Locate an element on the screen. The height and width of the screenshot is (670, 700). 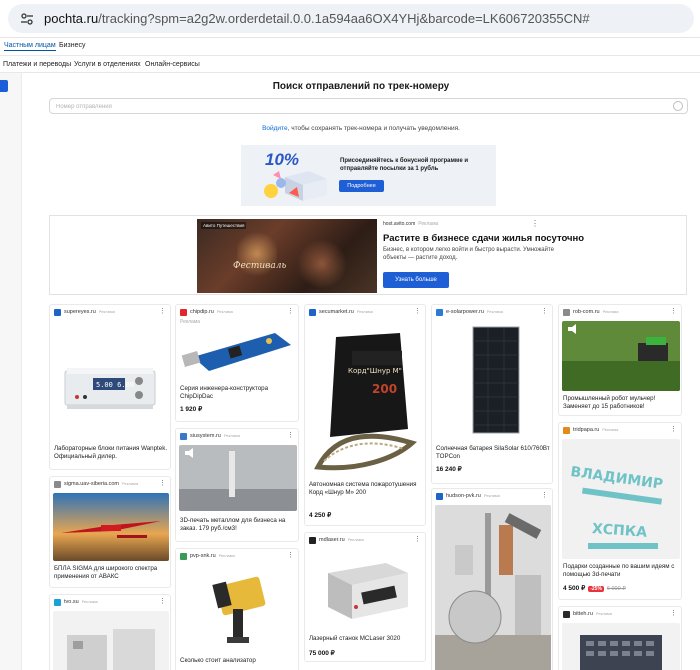
left-rail is located at coordinates (11, 371).